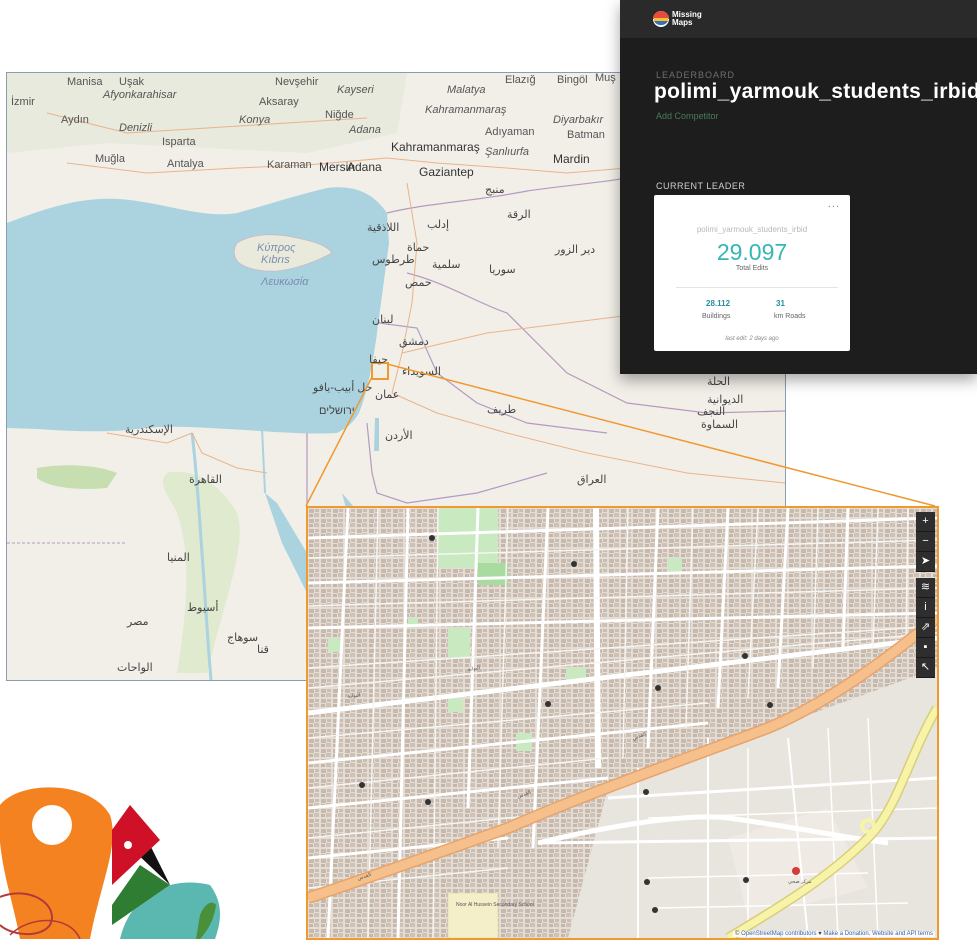 This screenshot has width=977, height=940. What do you see at coordinates (925, 562) in the screenshot?
I see `locate-button: ➤` at bounding box center [925, 562].